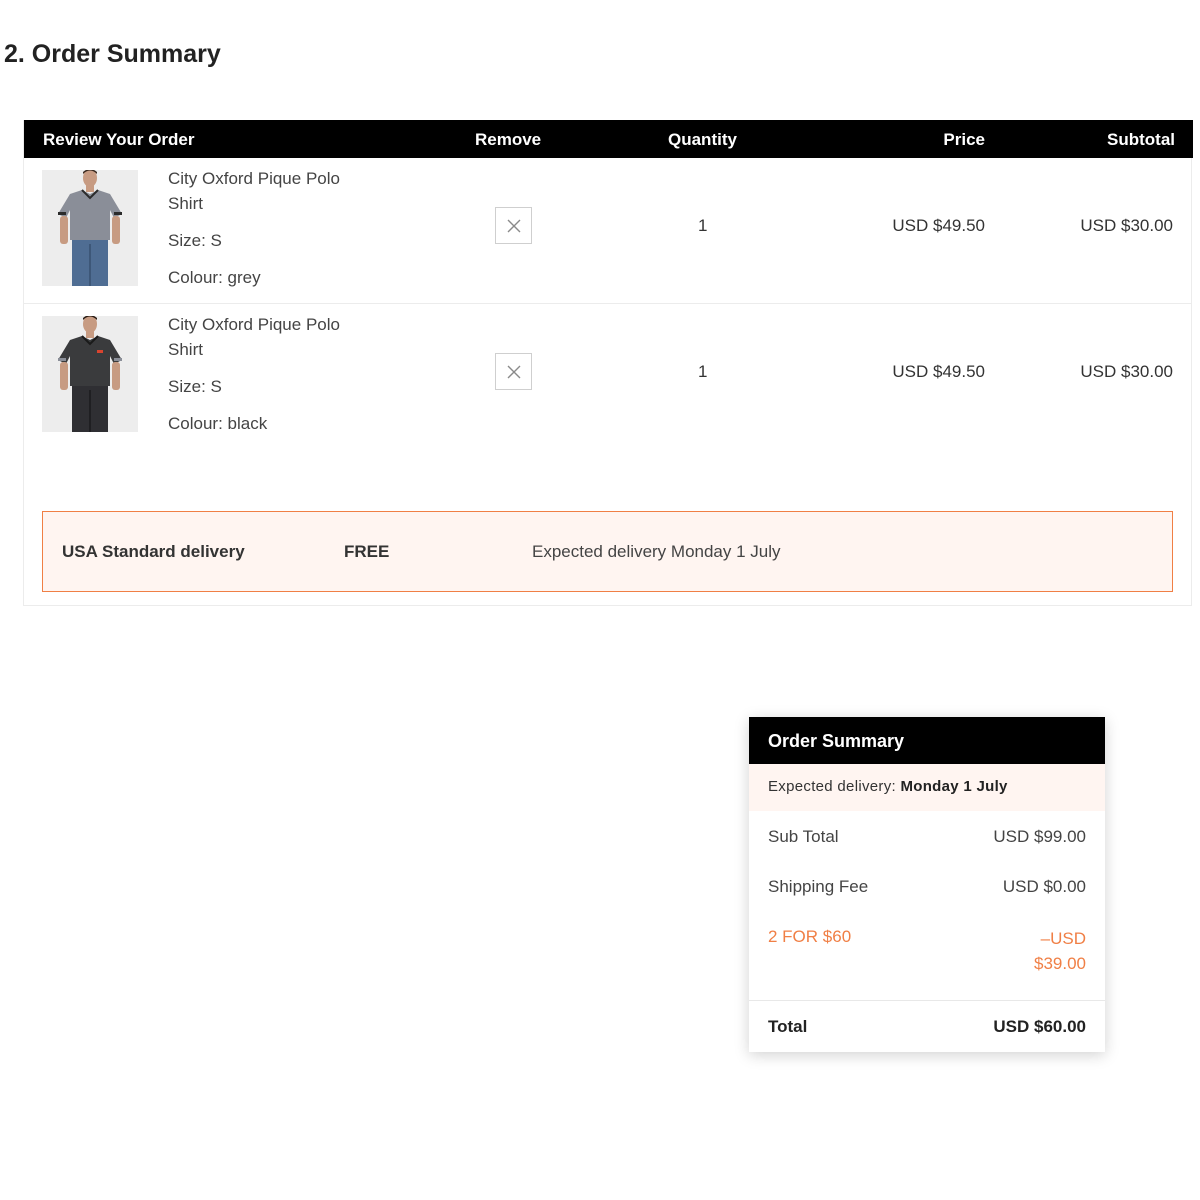 This screenshot has height=1200, width=1200. I want to click on header-subtotal: Subtotal, so click(1141, 139).